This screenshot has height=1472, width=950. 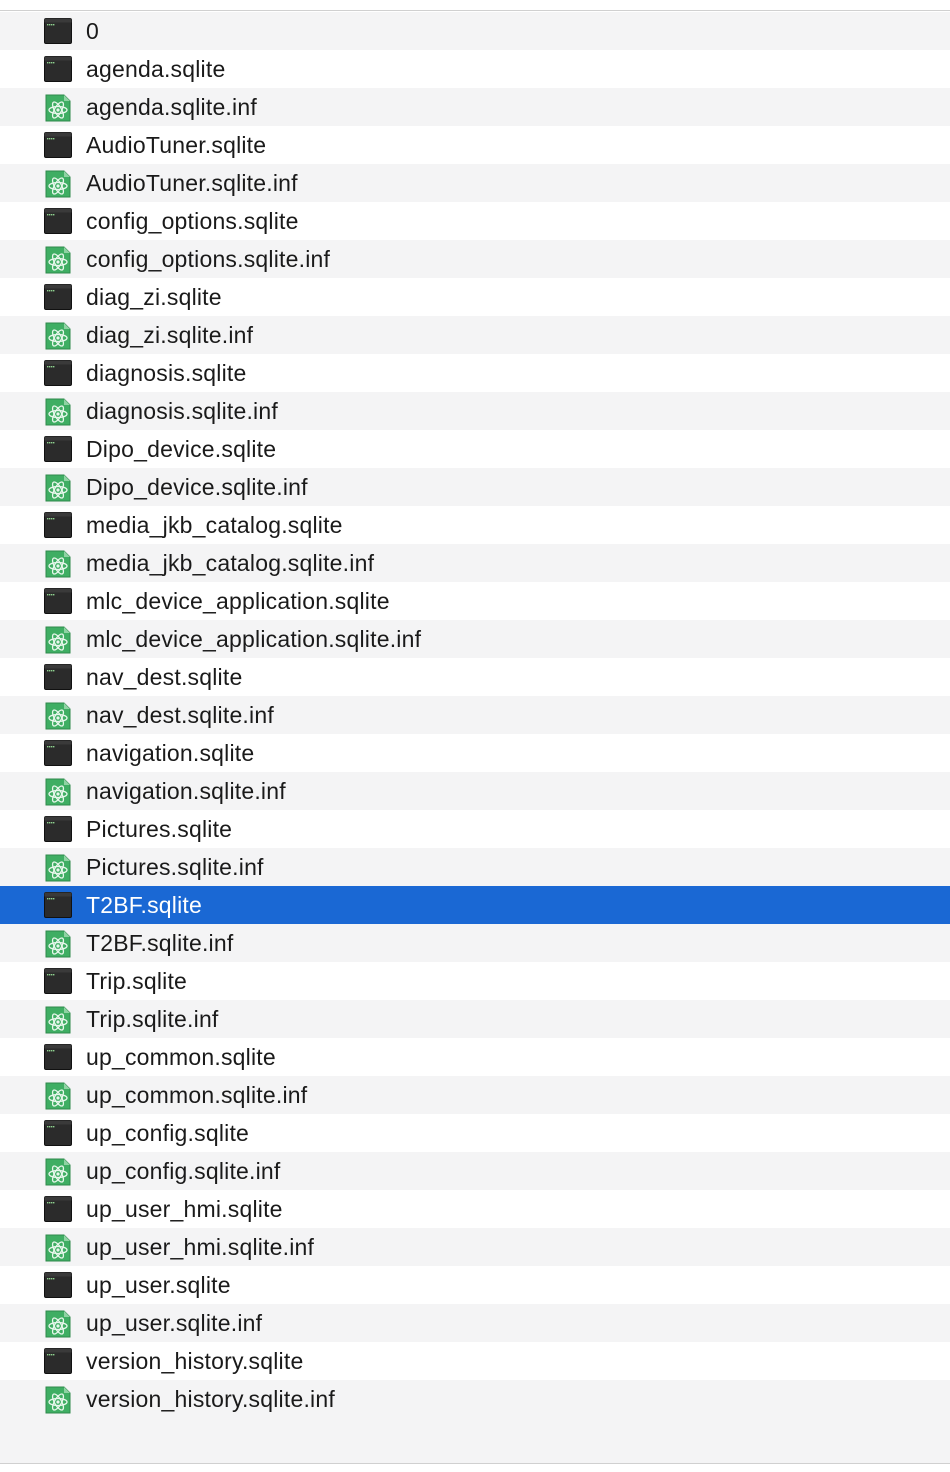 What do you see at coordinates (159, 828) in the screenshot?
I see `file-name: Pictures.sqlite` at bounding box center [159, 828].